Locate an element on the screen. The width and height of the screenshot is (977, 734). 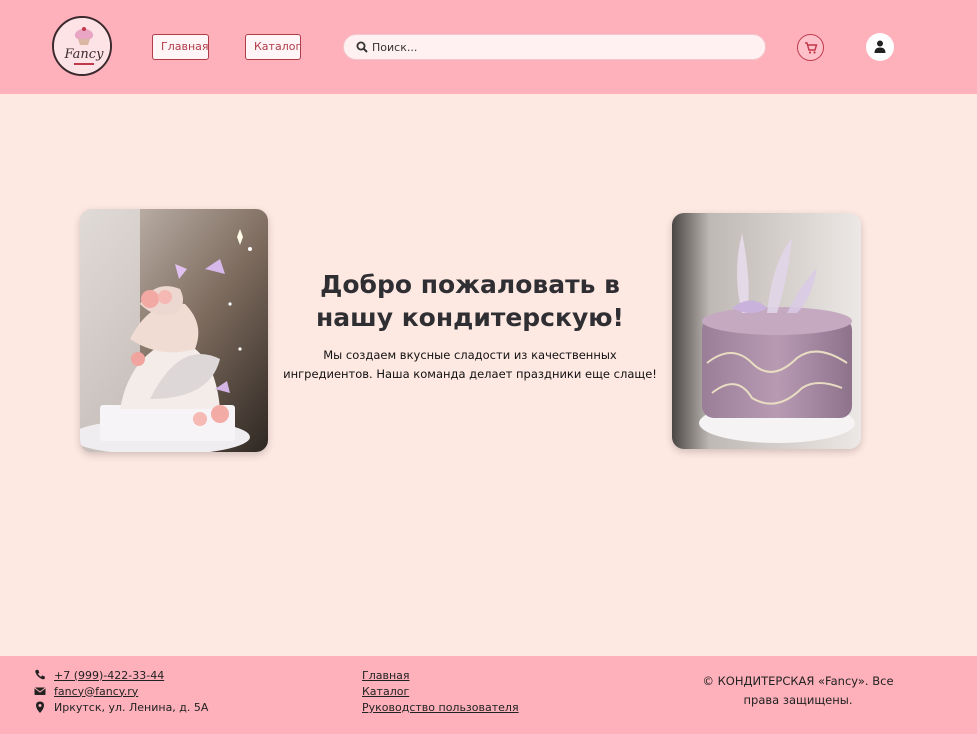
logo: Fancy is located at coordinates (82, 46).